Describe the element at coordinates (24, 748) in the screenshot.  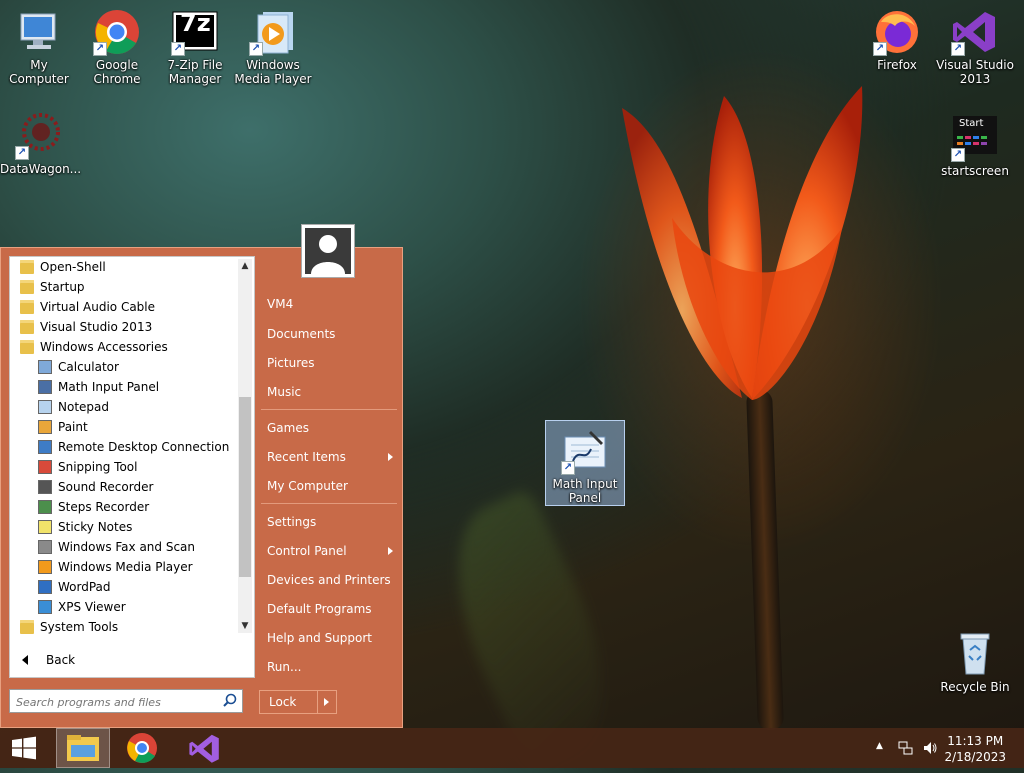
I see `start-button` at that location.